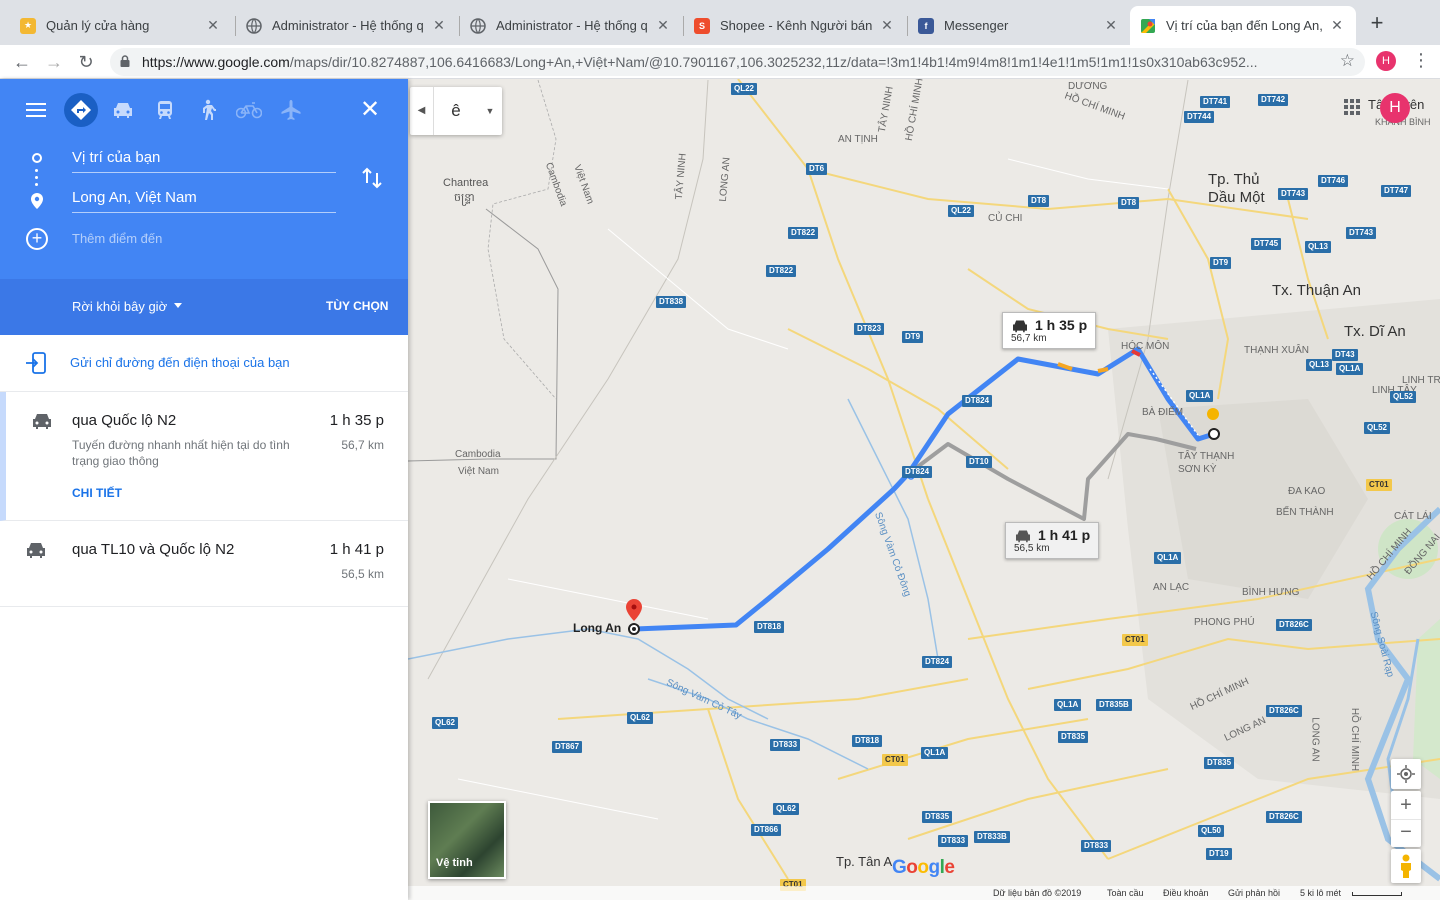  What do you see at coordinates (992, 837) in the screenshot?
I see `road-shield: DT833B` at bounding box center [992, 837].